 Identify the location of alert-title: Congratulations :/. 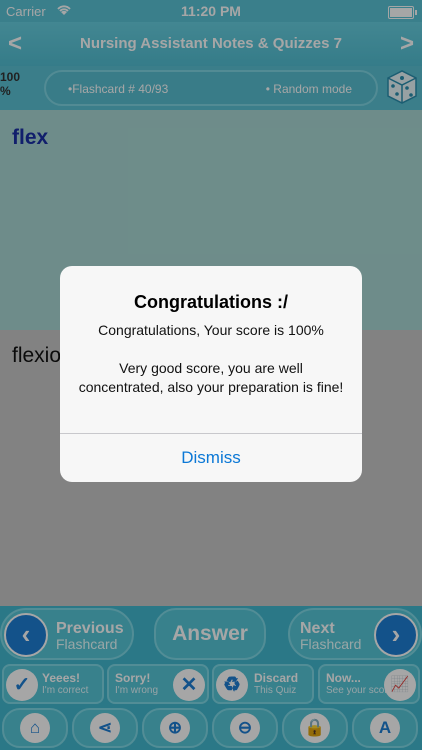
(211, 302).